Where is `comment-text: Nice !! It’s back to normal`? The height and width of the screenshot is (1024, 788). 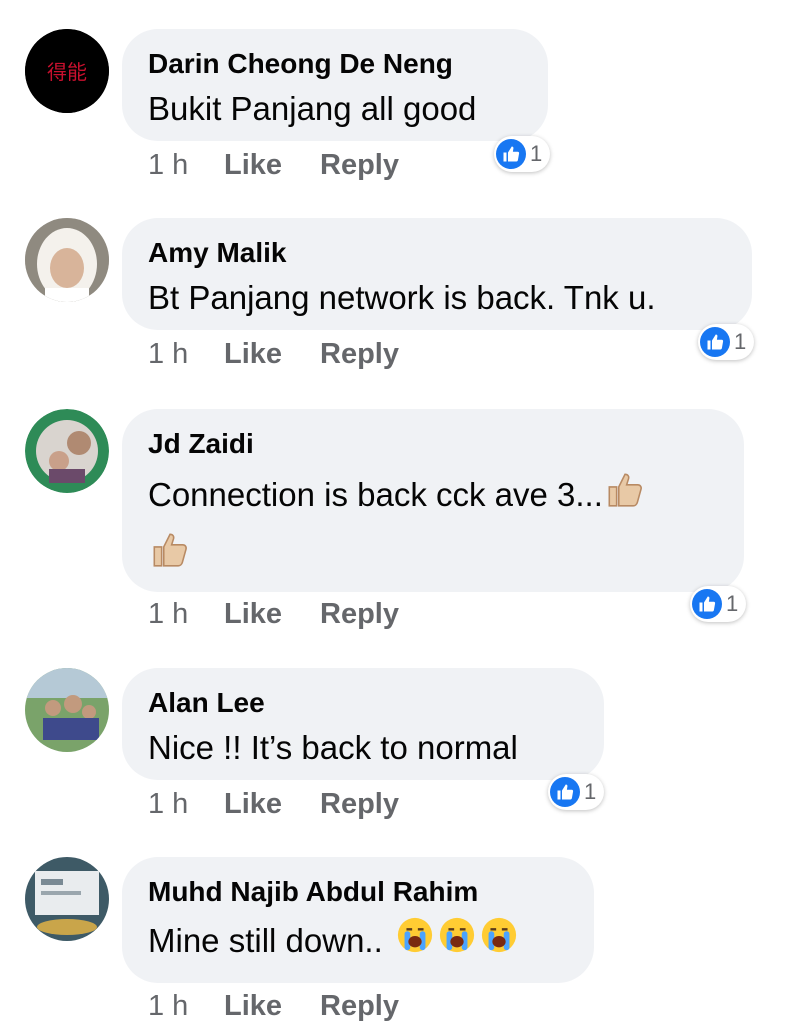 comment-text: Nice !! It’s back to normal is located at coordinates (333, 747).